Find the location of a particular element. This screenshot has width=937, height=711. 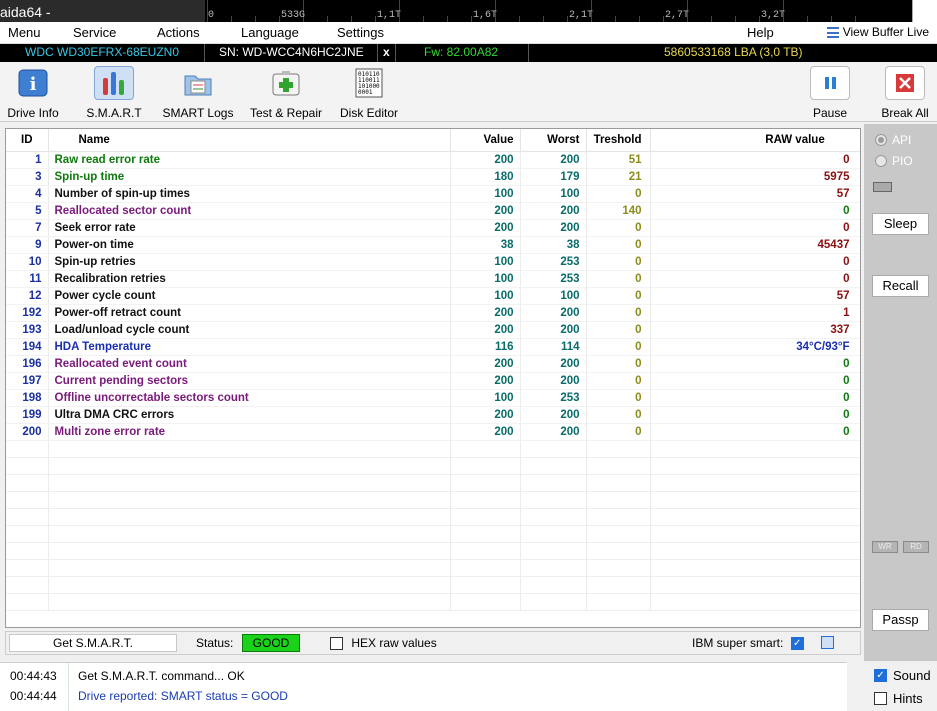

col-name-header: Name is located at coordinates (249, 140).